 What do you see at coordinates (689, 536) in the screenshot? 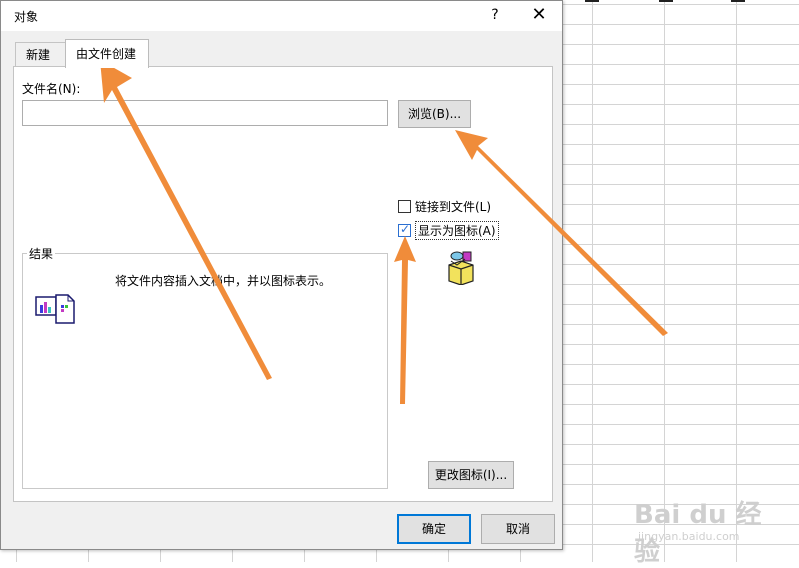
I see `watermark-url: jingyan.baidu.com` at bounding box center [689, 536].